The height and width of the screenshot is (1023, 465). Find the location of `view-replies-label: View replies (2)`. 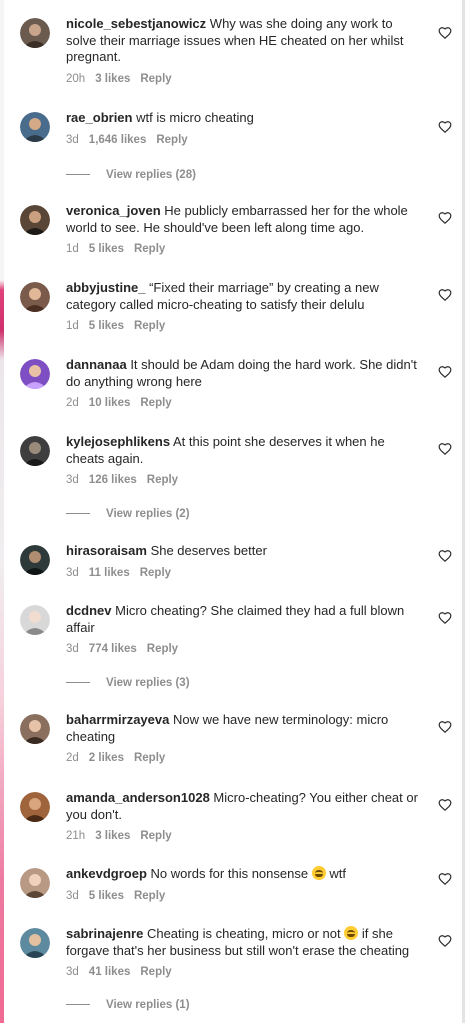

view-replies-label: View replies (2) is located at coordinates (148, 514).